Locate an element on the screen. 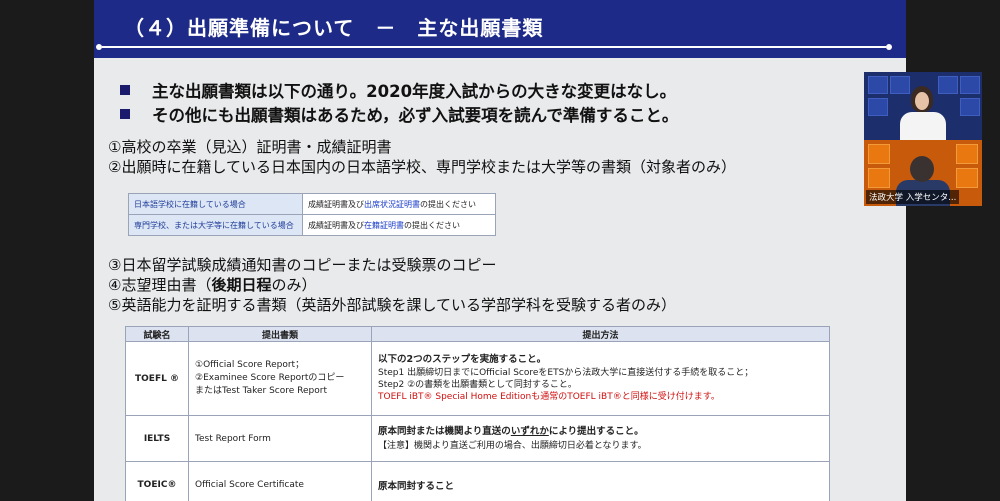 This screenshot has height=501, width=1000. presenter-video-top is located at coordinates (923, 106).